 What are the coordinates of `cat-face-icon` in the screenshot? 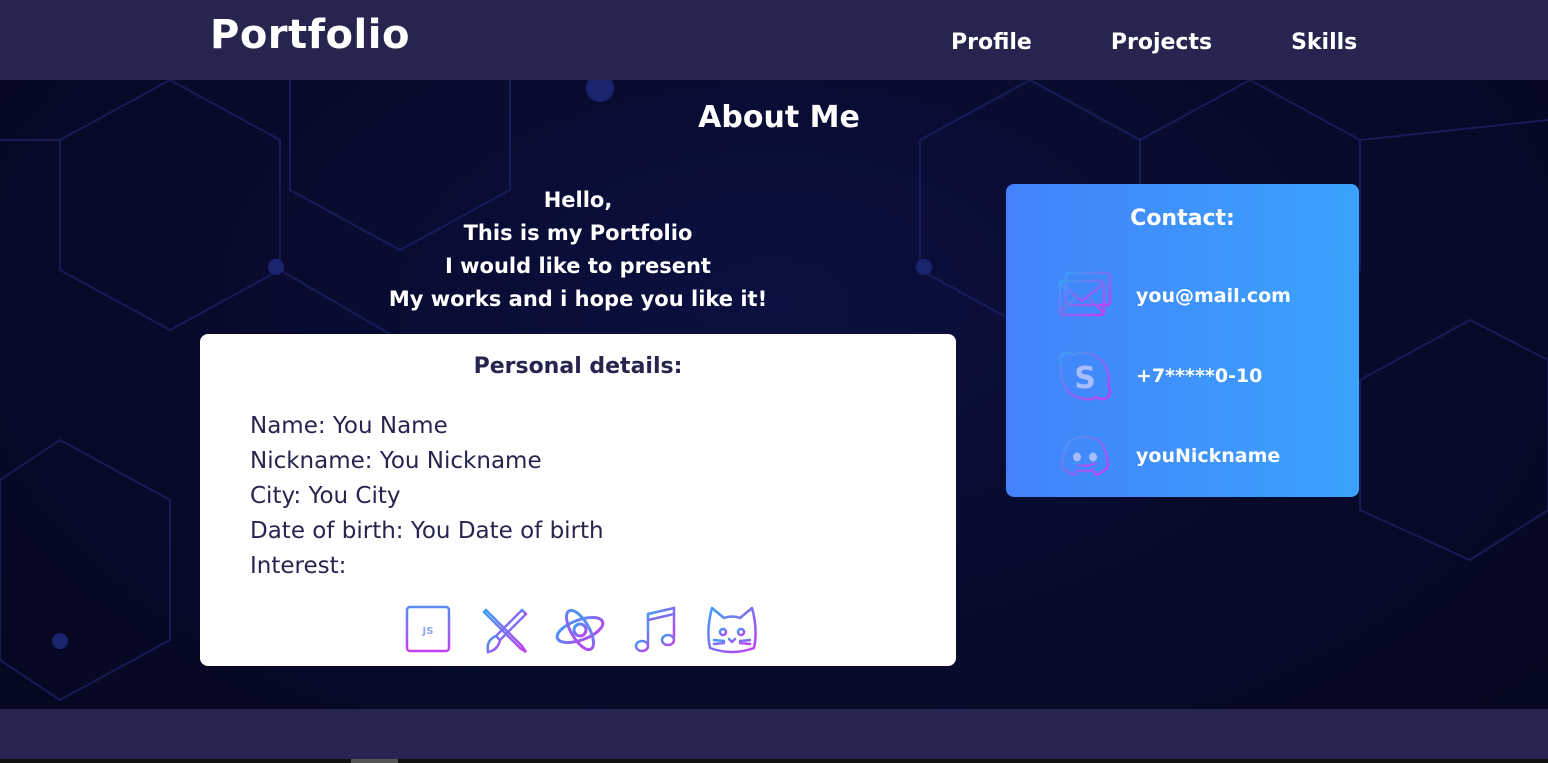 It's located at (732, 630).